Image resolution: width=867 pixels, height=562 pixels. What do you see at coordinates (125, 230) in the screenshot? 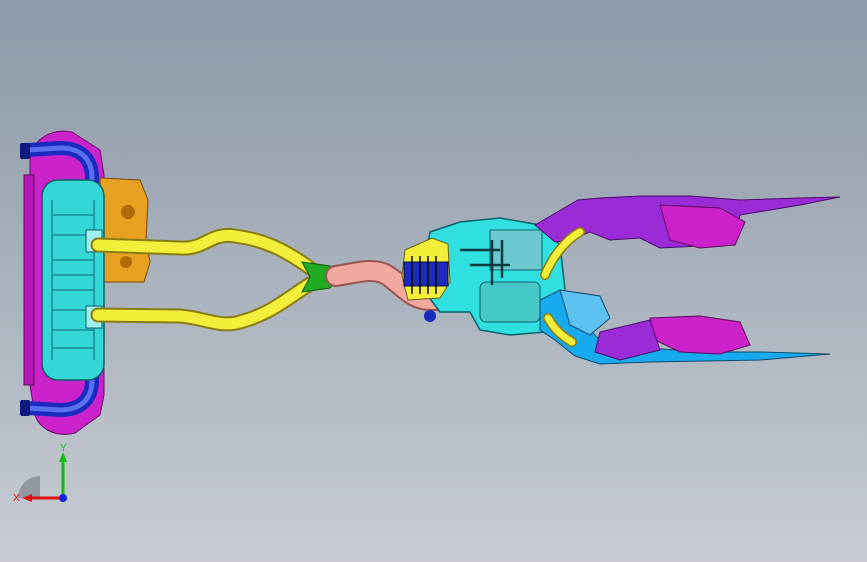
I see `muffler-bracket` at bounding box center [125, 230].